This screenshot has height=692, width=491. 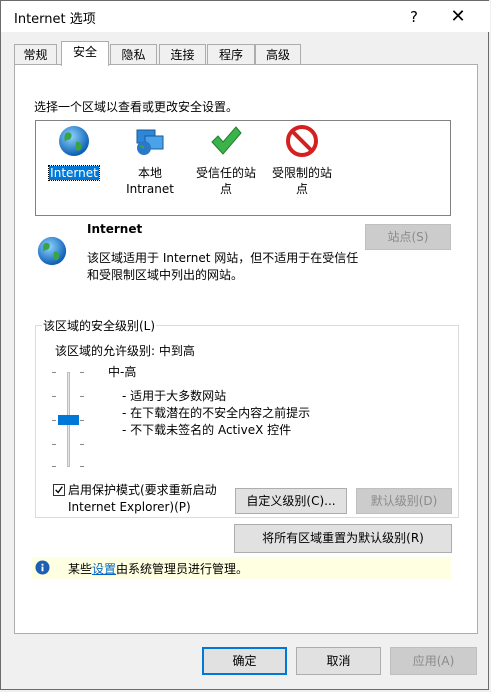 I want to click on globe-icon, so click(x=74, y=141).